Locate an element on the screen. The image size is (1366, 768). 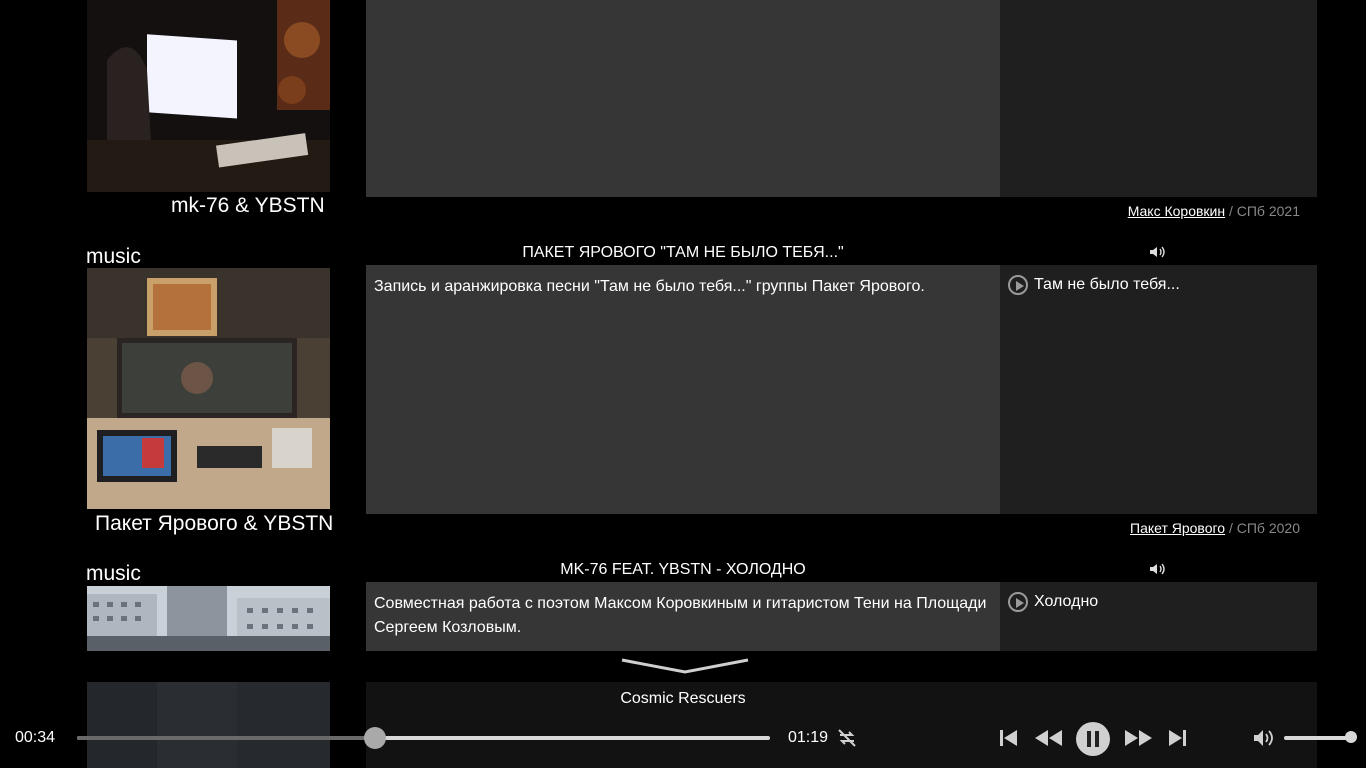
credit-place-year: / СПб 2021 is located at coordinates (1262, 211).